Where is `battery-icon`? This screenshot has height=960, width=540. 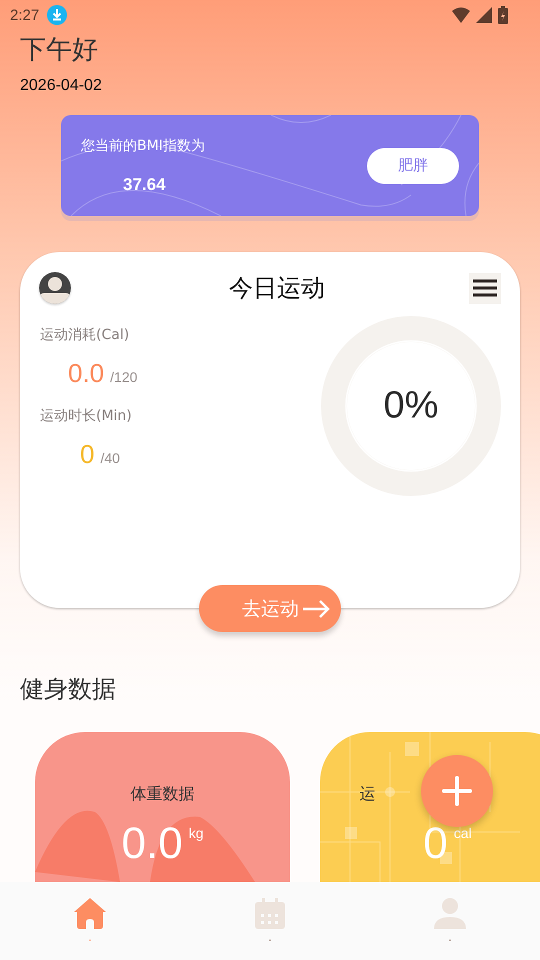 battery-icon is located at coordinates (503, 15).